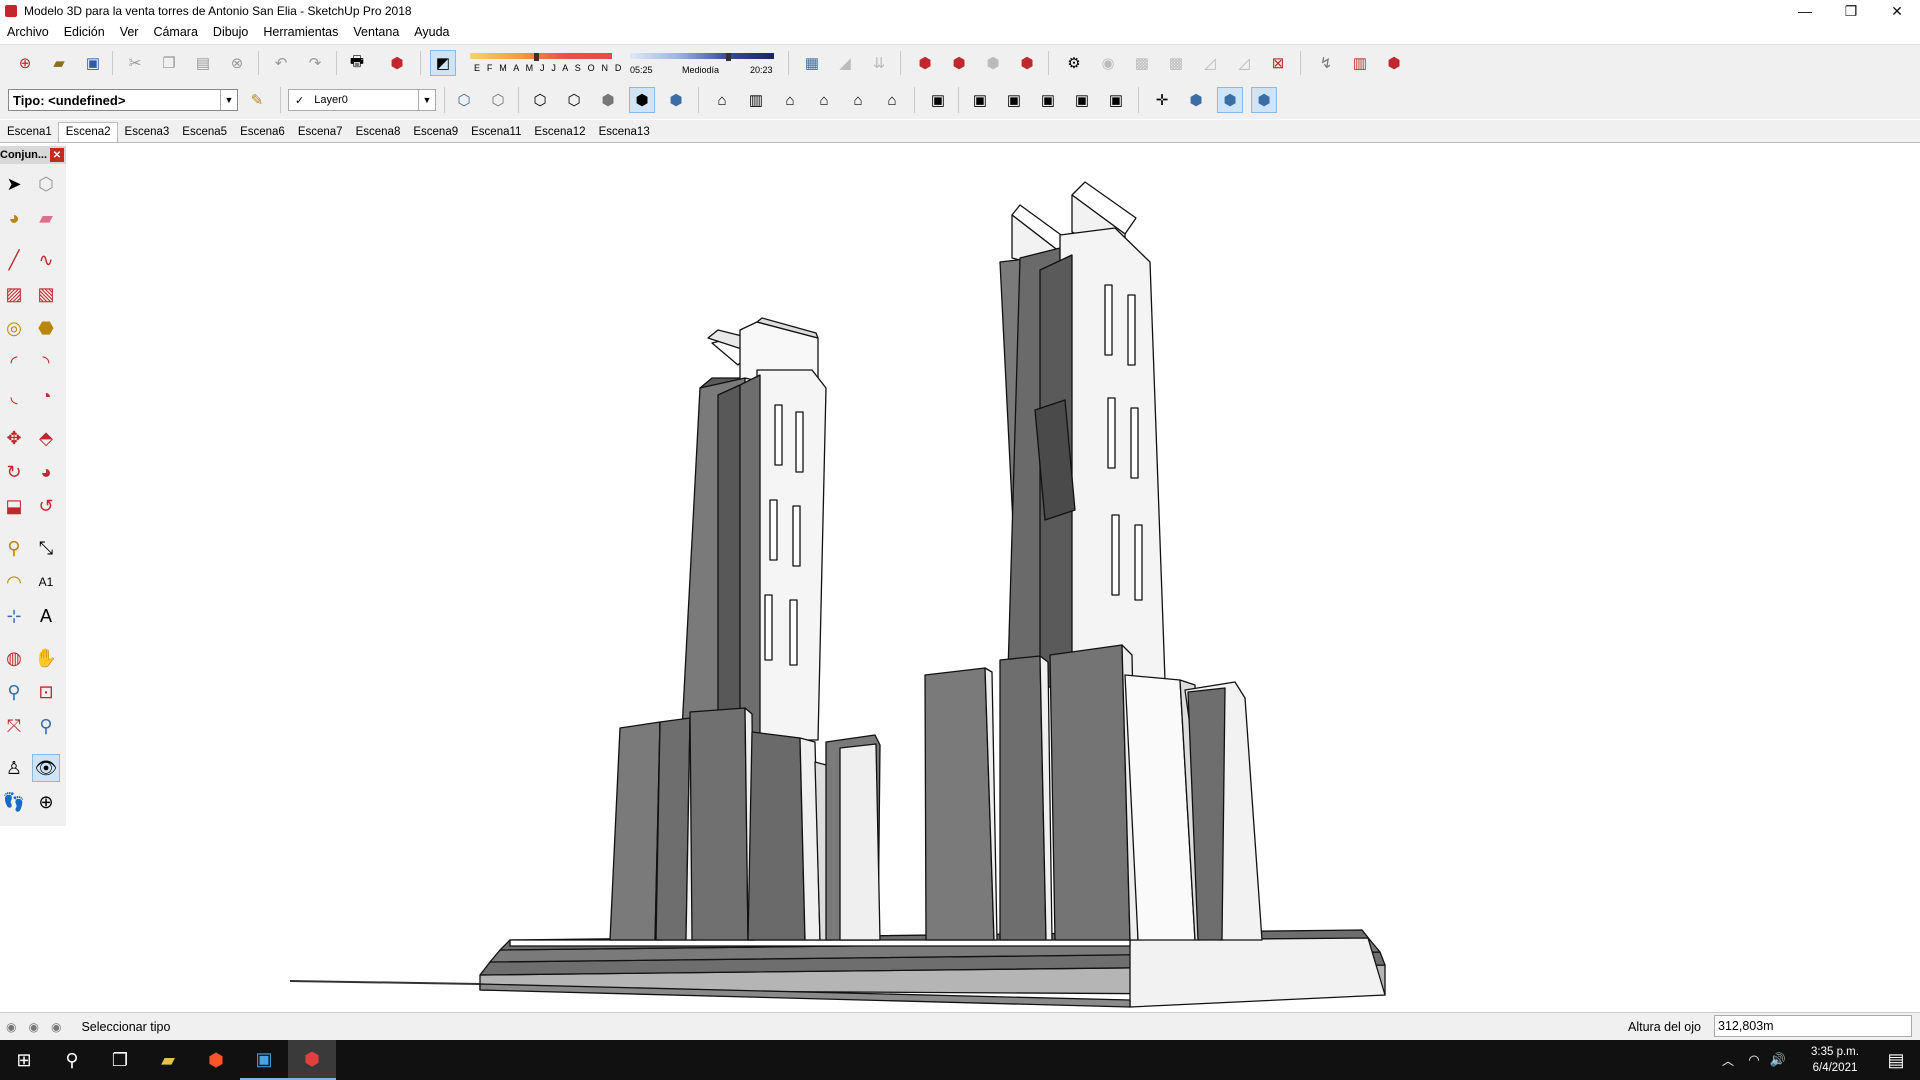  What do you see at coordinates (1027, 63) in the screenshot?
I see `extension-warehouse-icon: ⬢` at bounding box center [1027, 63].